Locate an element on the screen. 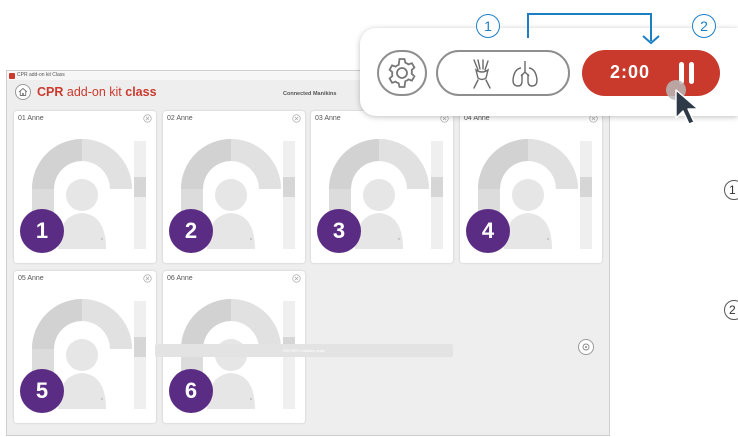  bottom-right-button is located at coordinates (586, 347).